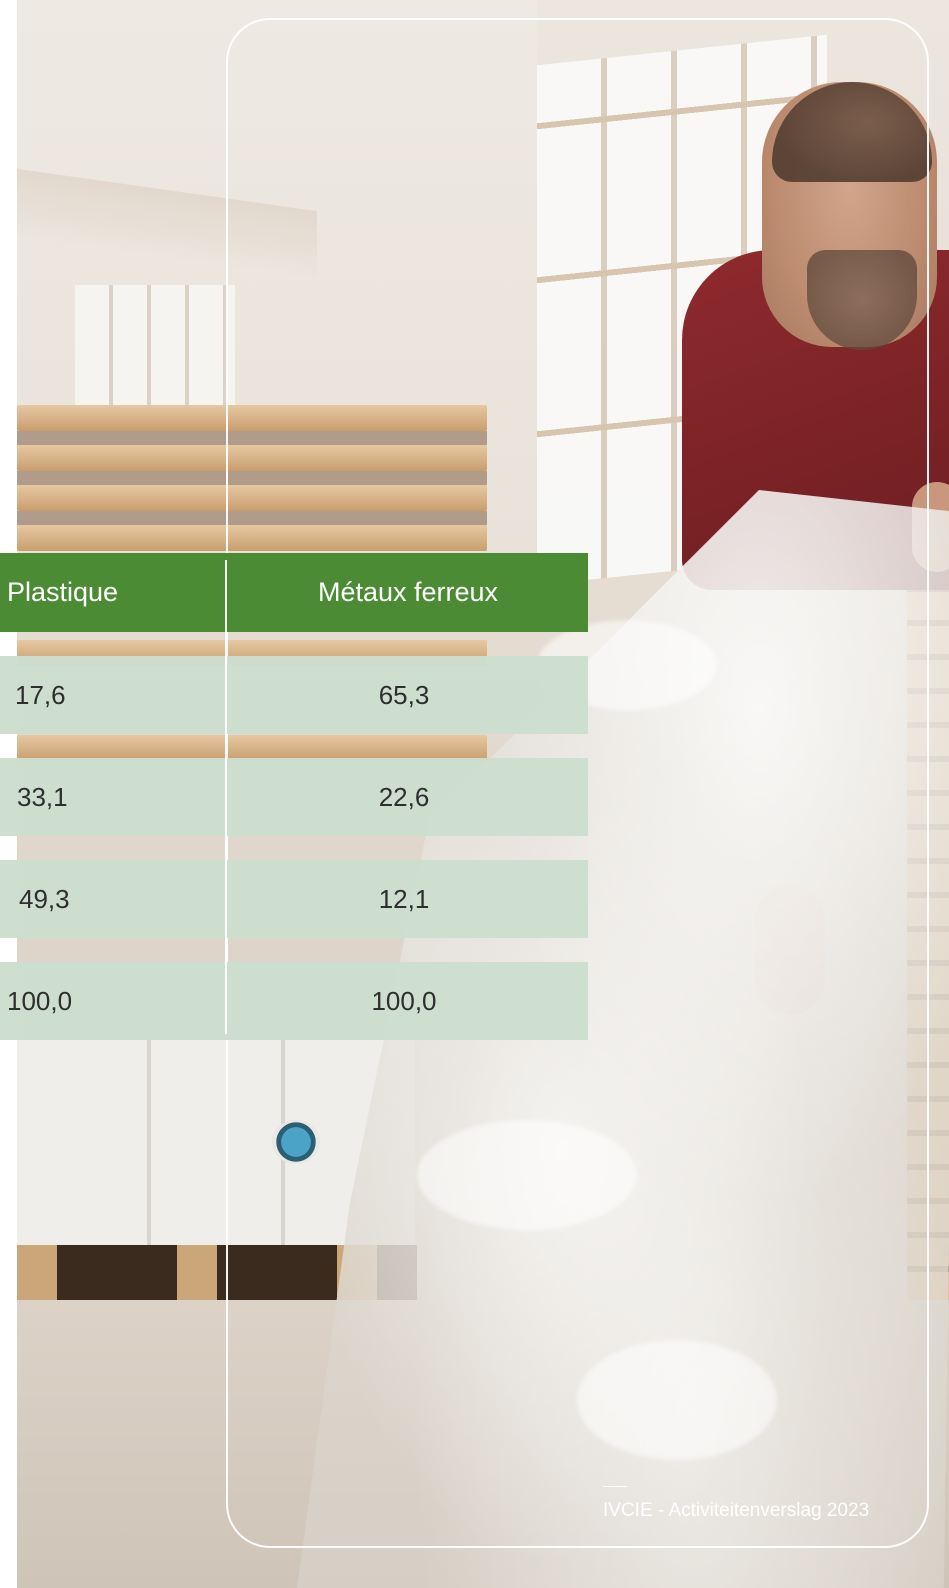  I want to click on cell-plastique: 49,3, so click(44, 899).